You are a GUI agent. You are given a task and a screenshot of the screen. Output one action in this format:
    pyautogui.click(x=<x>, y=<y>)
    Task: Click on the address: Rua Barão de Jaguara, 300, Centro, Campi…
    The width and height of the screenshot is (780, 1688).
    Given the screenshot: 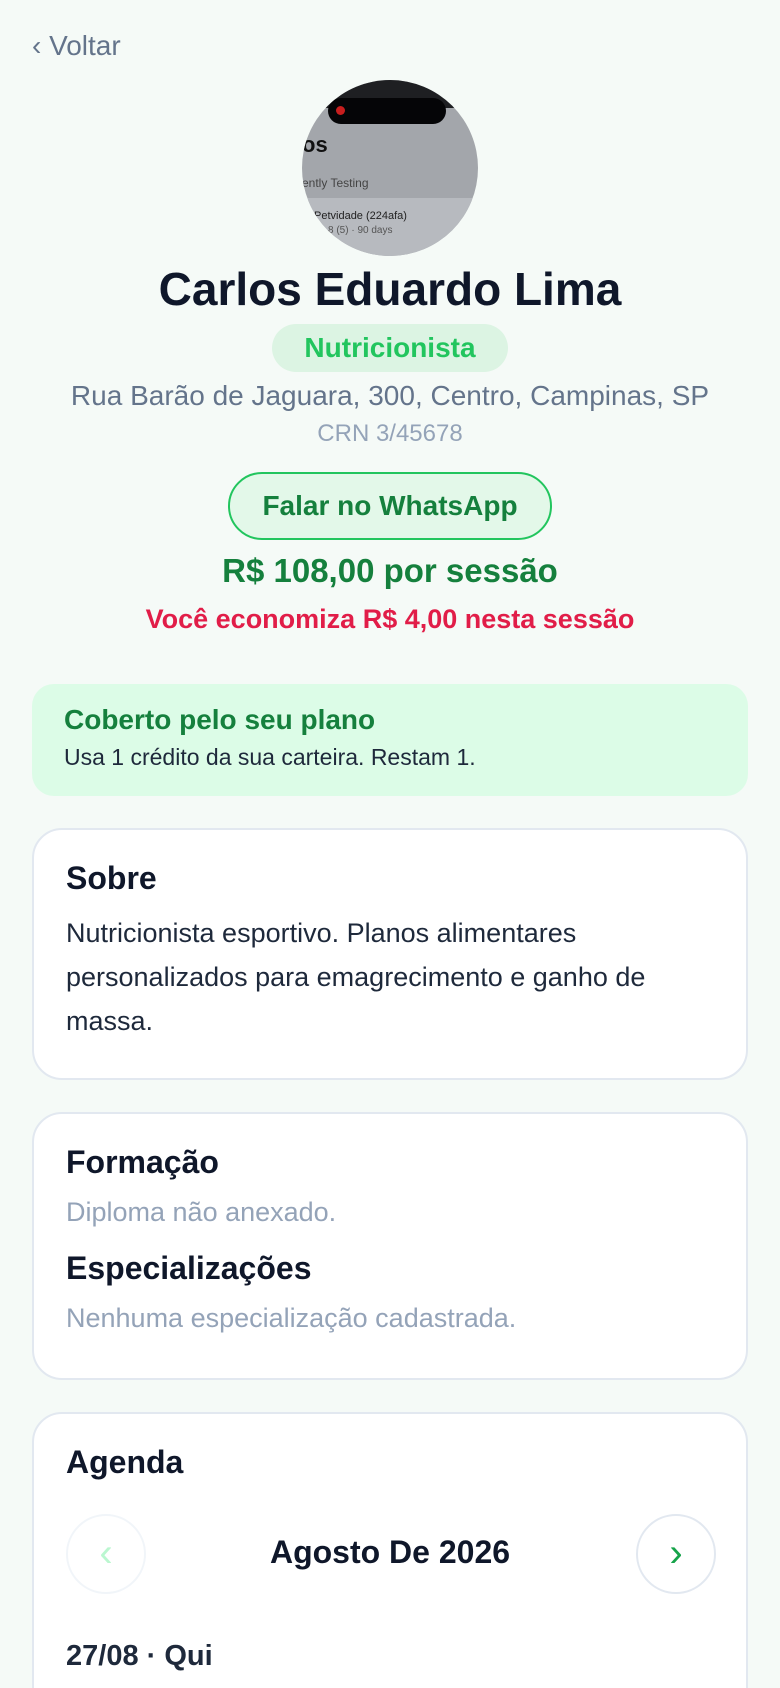 What is the action you would take?
    pyautogui.click(x=390, y=395)
    